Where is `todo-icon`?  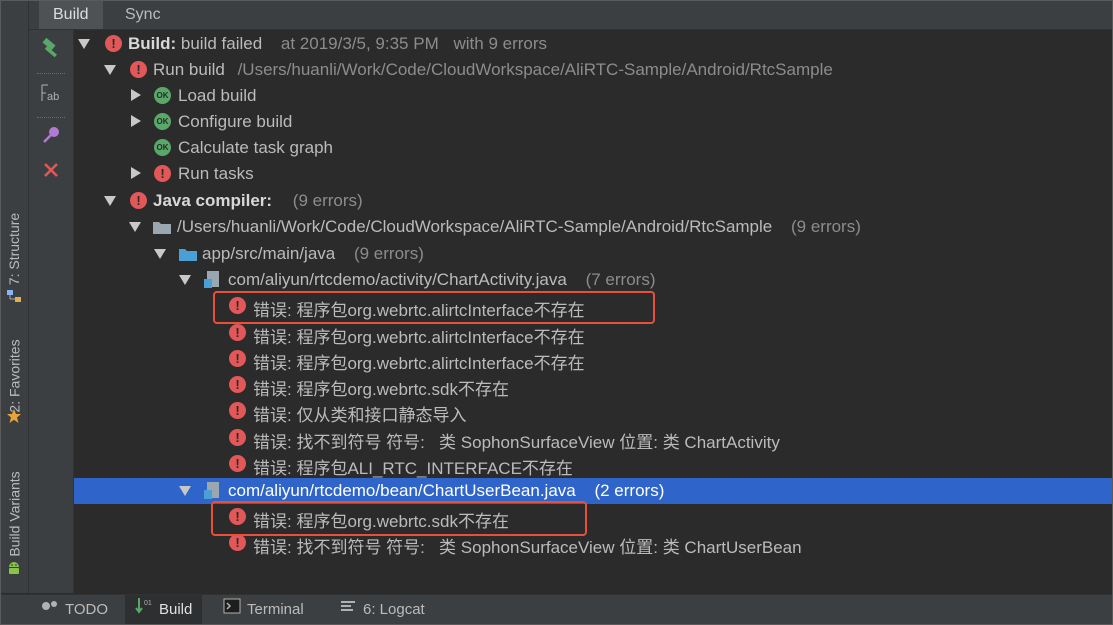
todo-icon is located at coordinates (50, 609).